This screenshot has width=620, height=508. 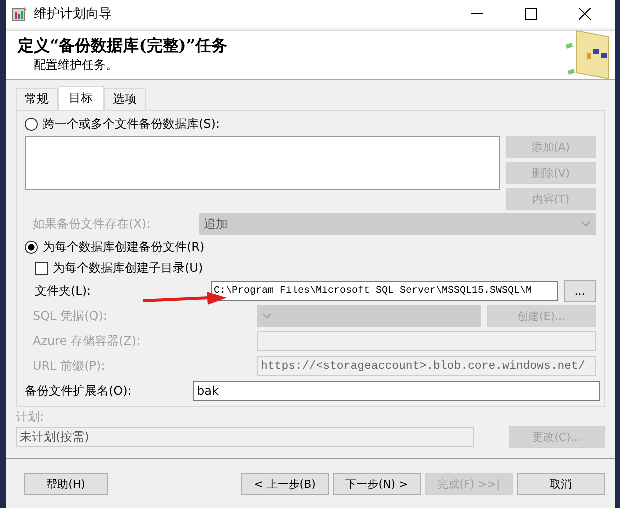 What do you see at coordinates (70, 316) in the screenshot?
I see `field-label: SQL 凭据(Q):` at bounding box center [70, 316].